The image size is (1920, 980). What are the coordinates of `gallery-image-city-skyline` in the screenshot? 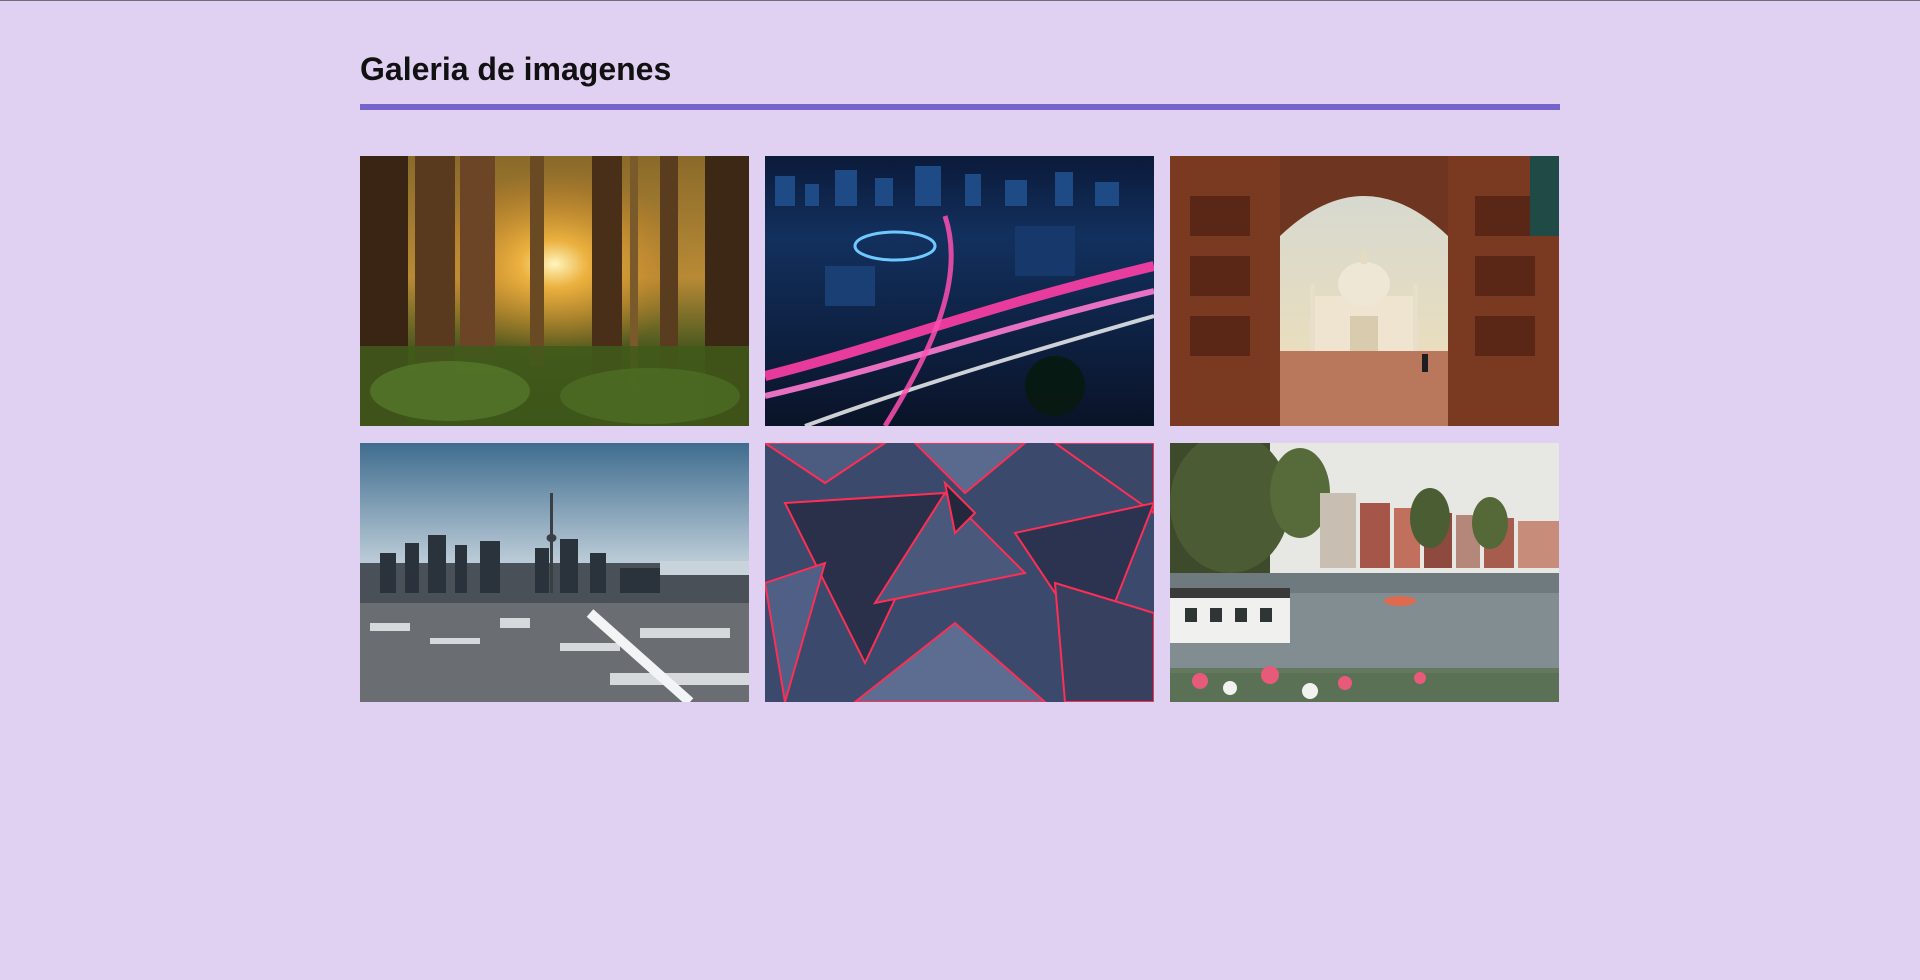 It's located at (554, 572).